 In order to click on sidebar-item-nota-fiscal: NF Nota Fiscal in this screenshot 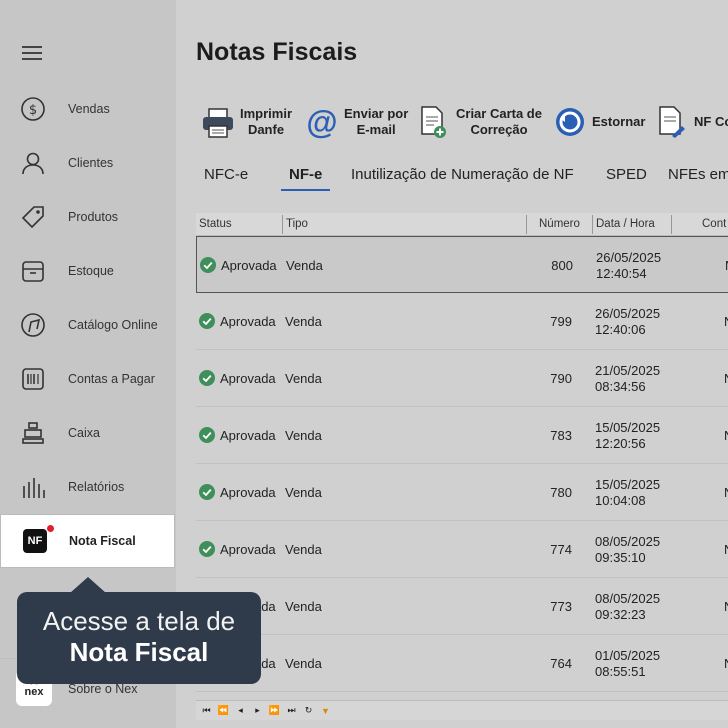, I will do `click(87, 541)`.